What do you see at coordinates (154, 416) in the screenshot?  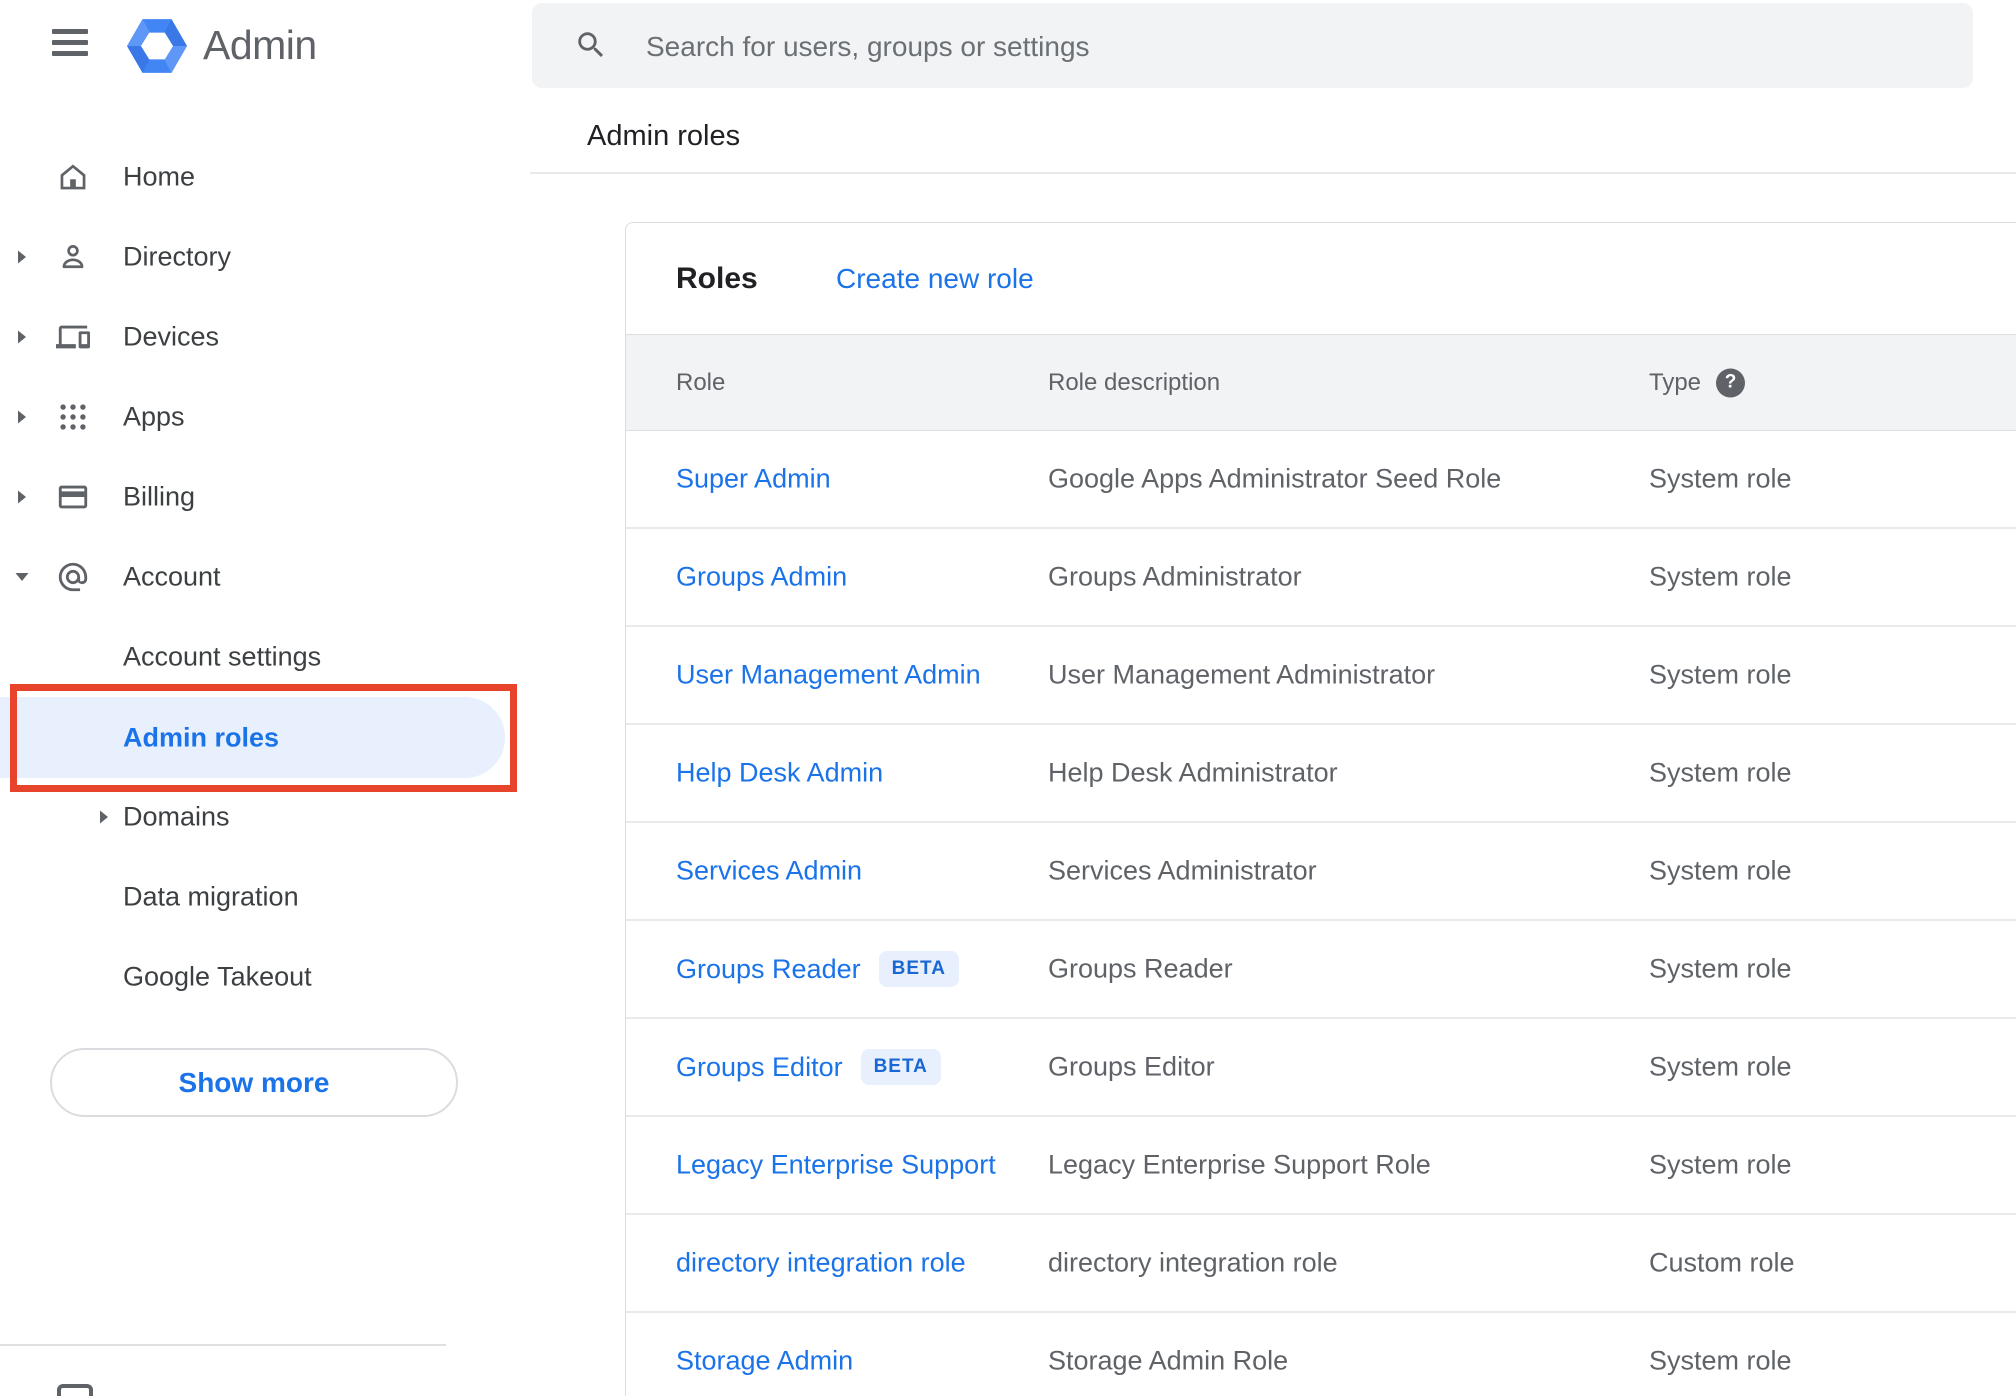 I see `sidebar-item-label: Apps` at bounding box center [154, 416].